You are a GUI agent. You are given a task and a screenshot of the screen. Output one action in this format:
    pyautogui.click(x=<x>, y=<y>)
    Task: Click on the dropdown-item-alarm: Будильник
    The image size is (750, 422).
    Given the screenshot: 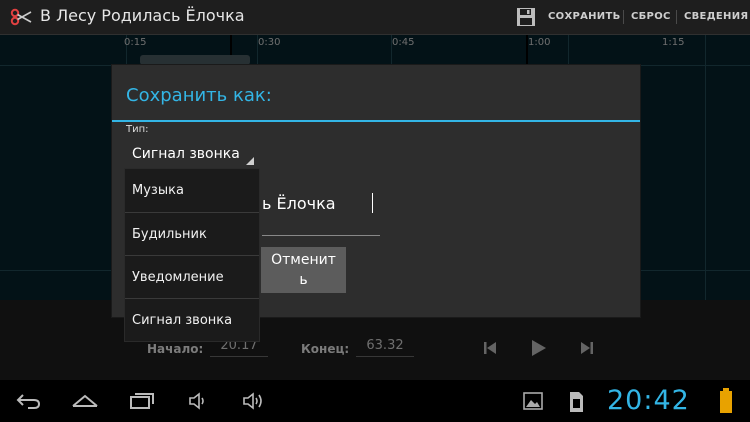 What is the action you would take?
    pyautogui.click(x=192, y=234)
    